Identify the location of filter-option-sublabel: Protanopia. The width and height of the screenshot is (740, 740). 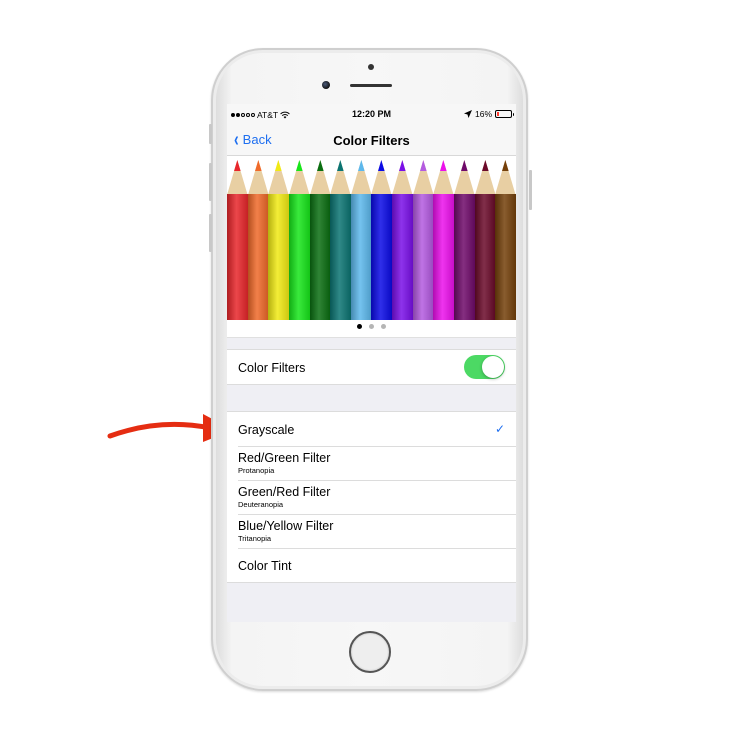
(256, 470).